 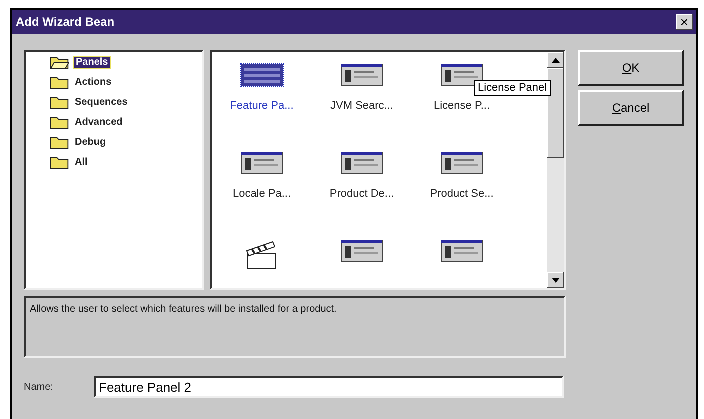 What do you see at coordinates (99, 122) in the screenshot?
I see `tree-item: Advanced` at bounding box center [99, 122].